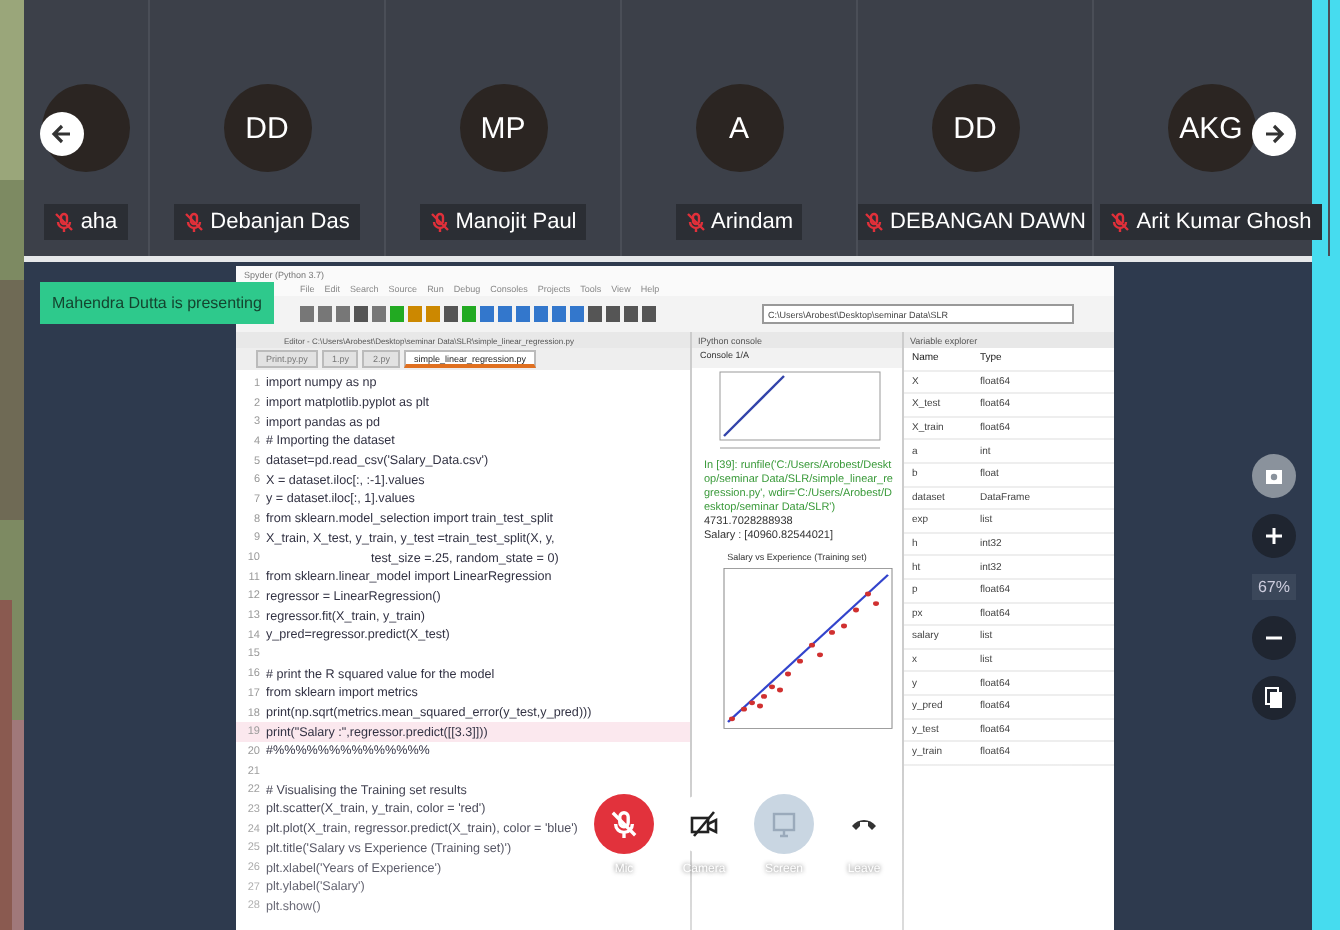 This screenshot has width=1340, height=930. I want to click on next-button, so click(1274, 134).